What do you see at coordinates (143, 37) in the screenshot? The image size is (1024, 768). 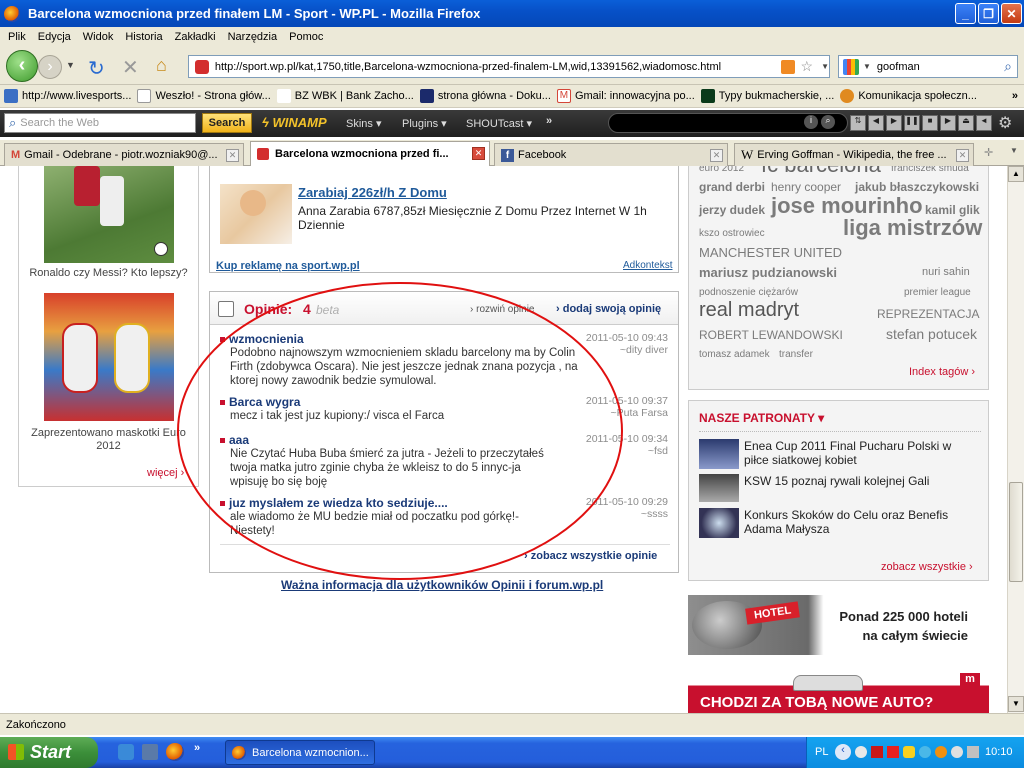 I see `menu-historia: Historia` at bounding box center [143, 37].